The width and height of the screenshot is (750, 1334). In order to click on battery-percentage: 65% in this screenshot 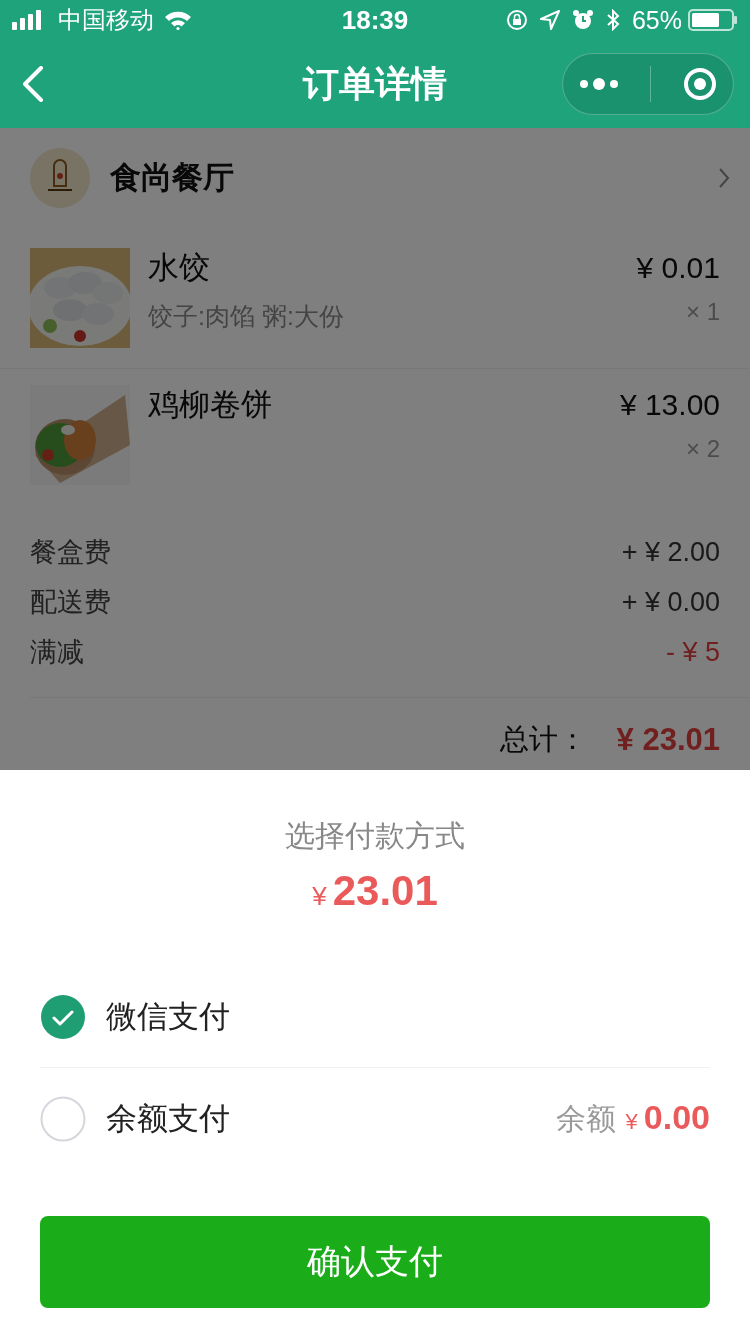, I will do `click(656, 20)`.